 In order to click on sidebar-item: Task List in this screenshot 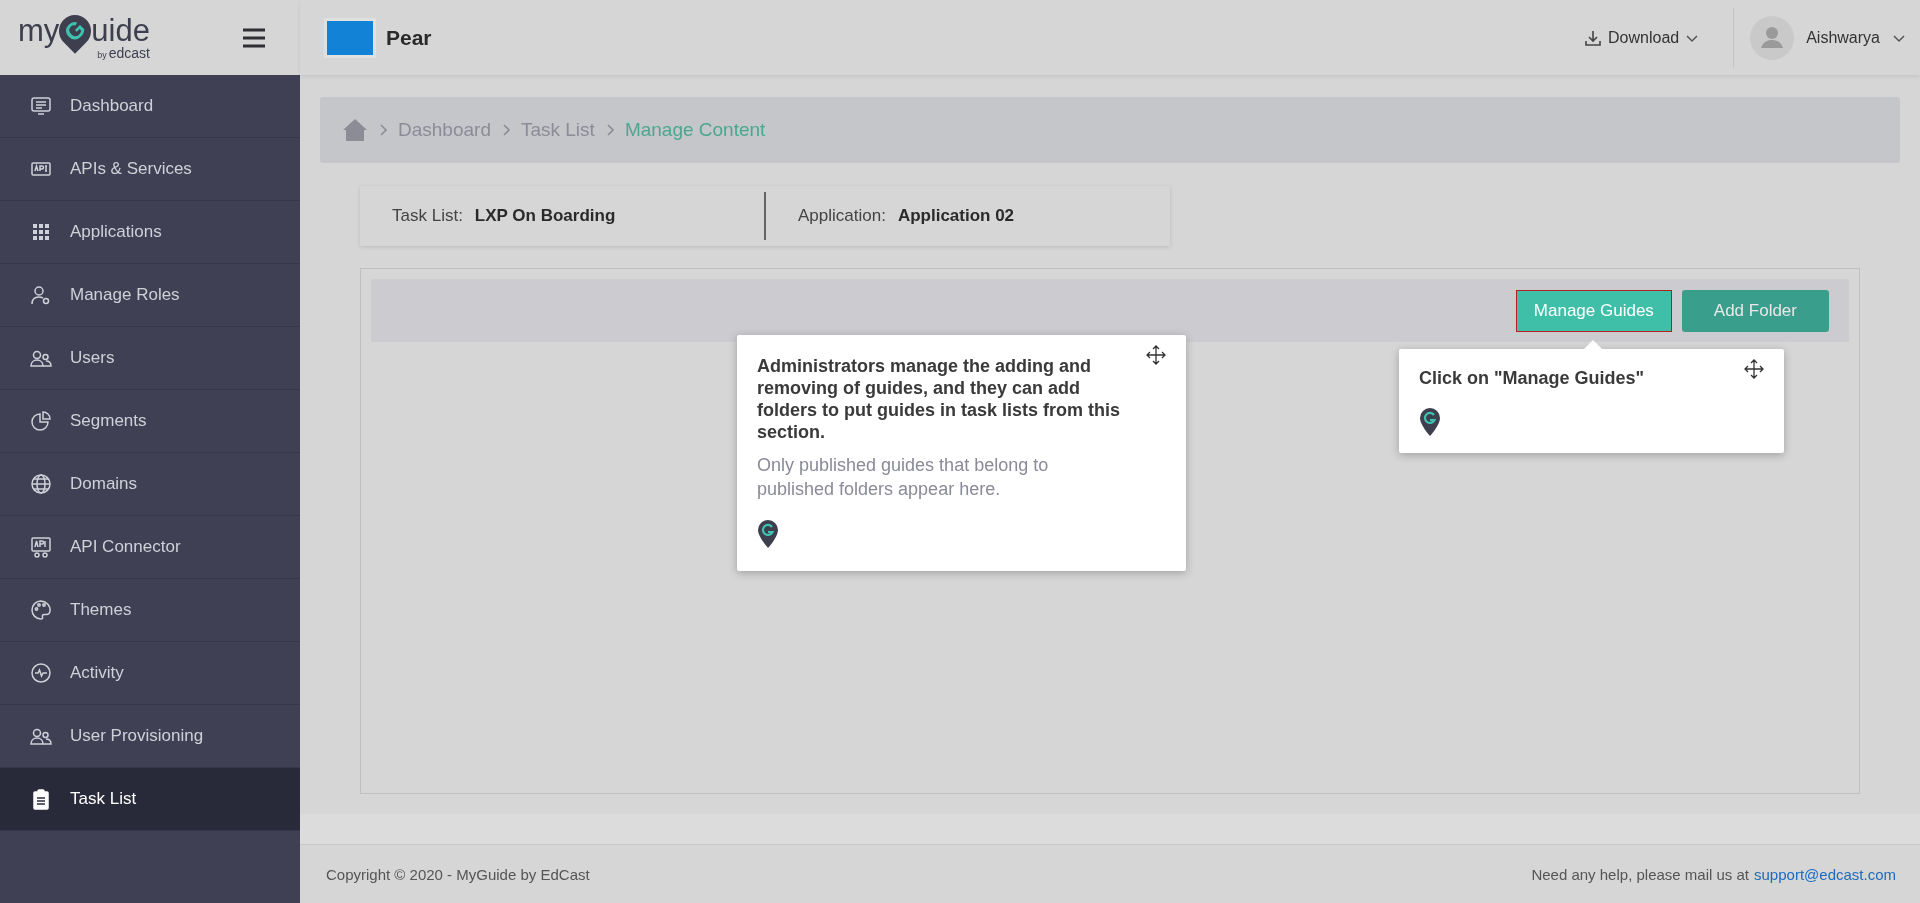, I will do `click(150, 799)`.